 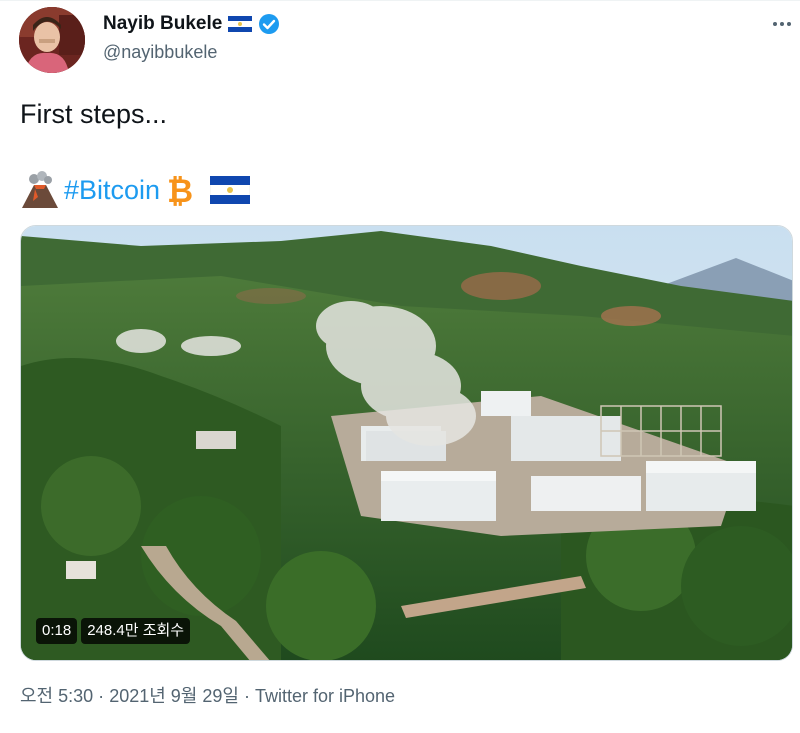 What do you see at coordinates (56, 696) in the screenshot?
I see `tweet-time: 오전 5:30` at bounding box center [56, 696].